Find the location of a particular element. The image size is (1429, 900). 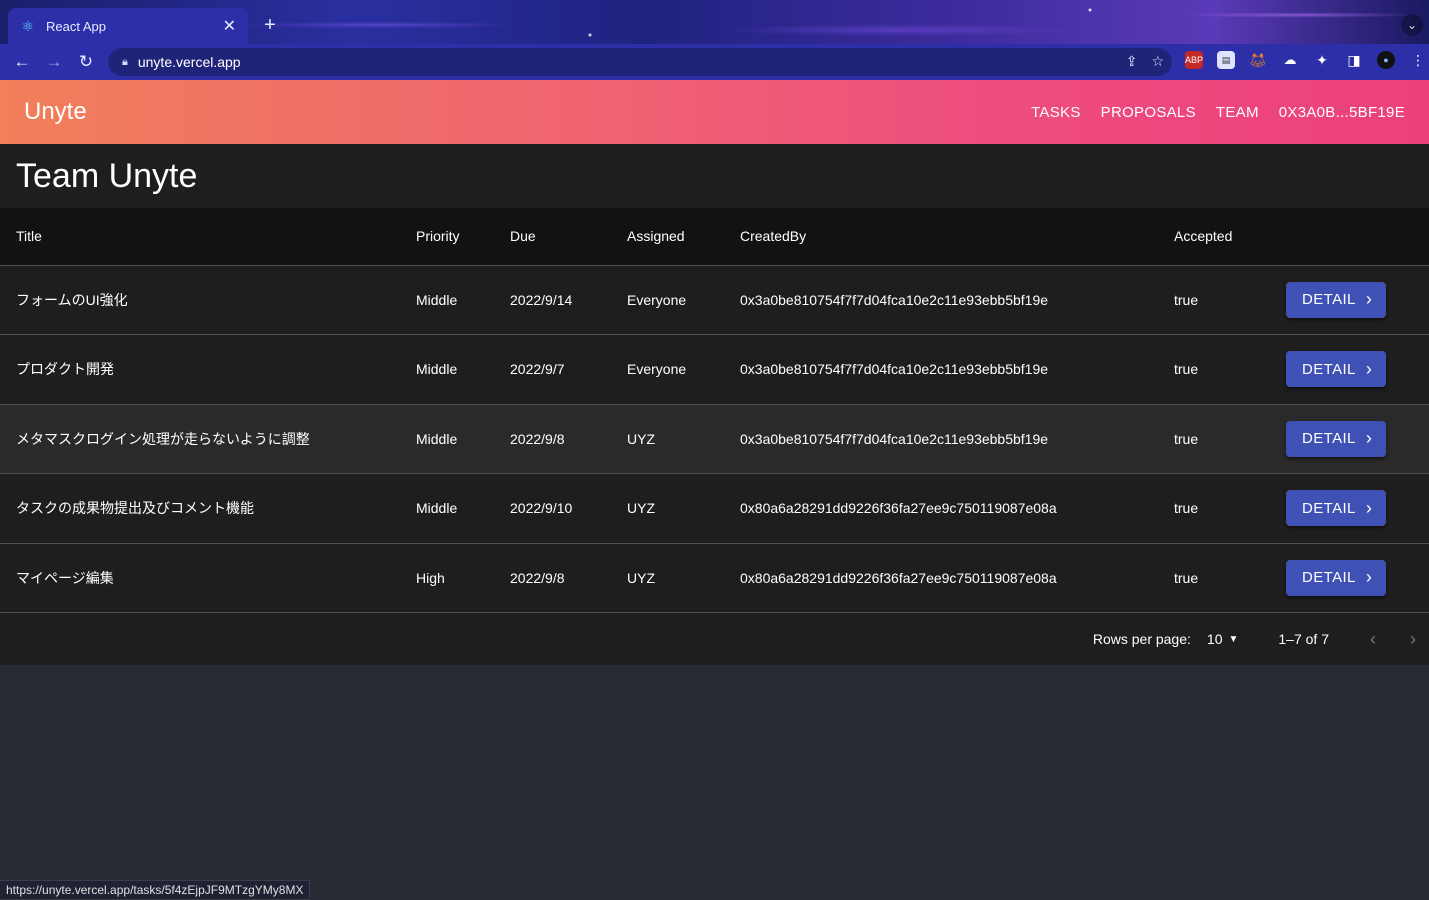

column-header-assigned: Assigned is located at coordinates (667, 237).